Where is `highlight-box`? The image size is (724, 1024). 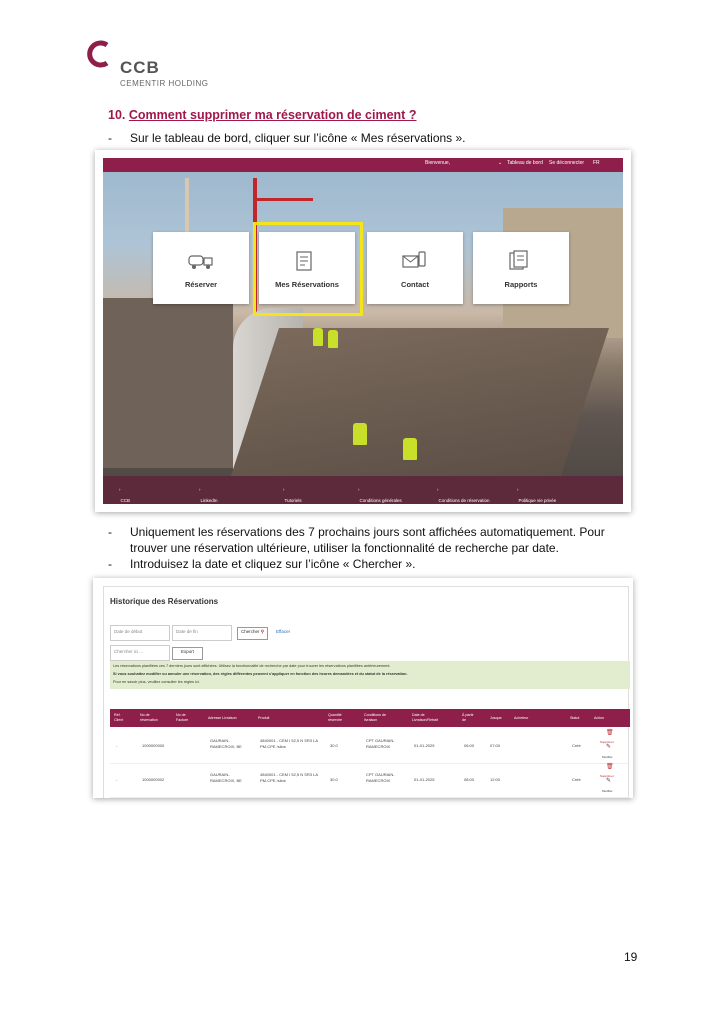 highlight-box is located at coordinates (308, 269).